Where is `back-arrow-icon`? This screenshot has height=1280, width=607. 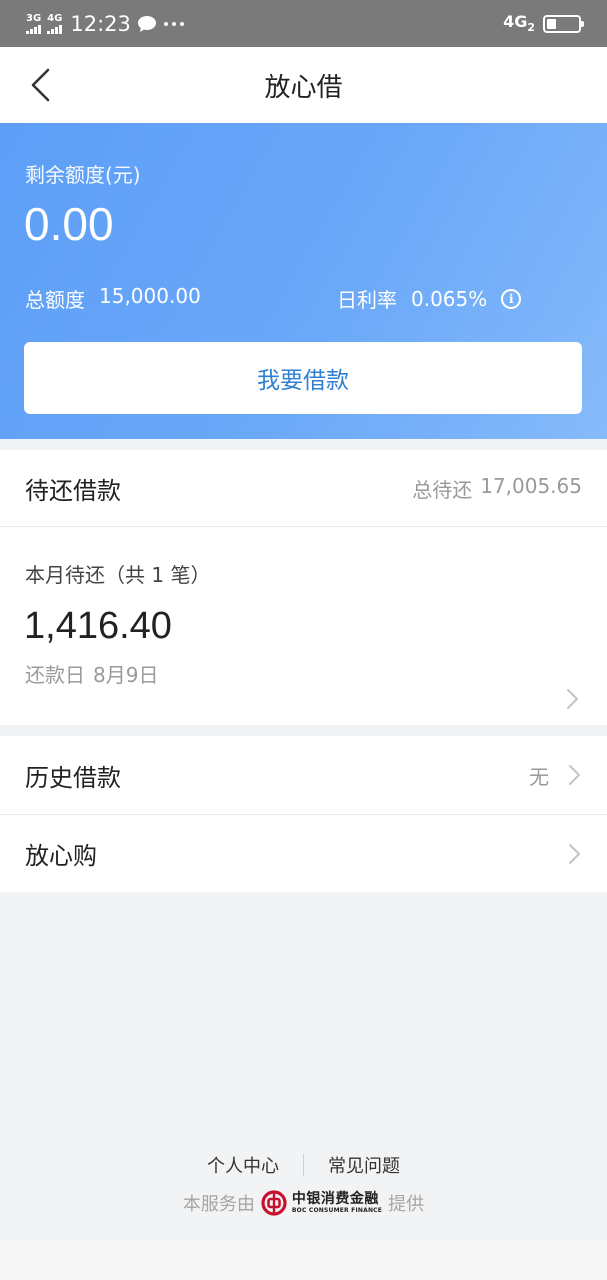
back-arrow-icon is located at coordinates (41, 85).